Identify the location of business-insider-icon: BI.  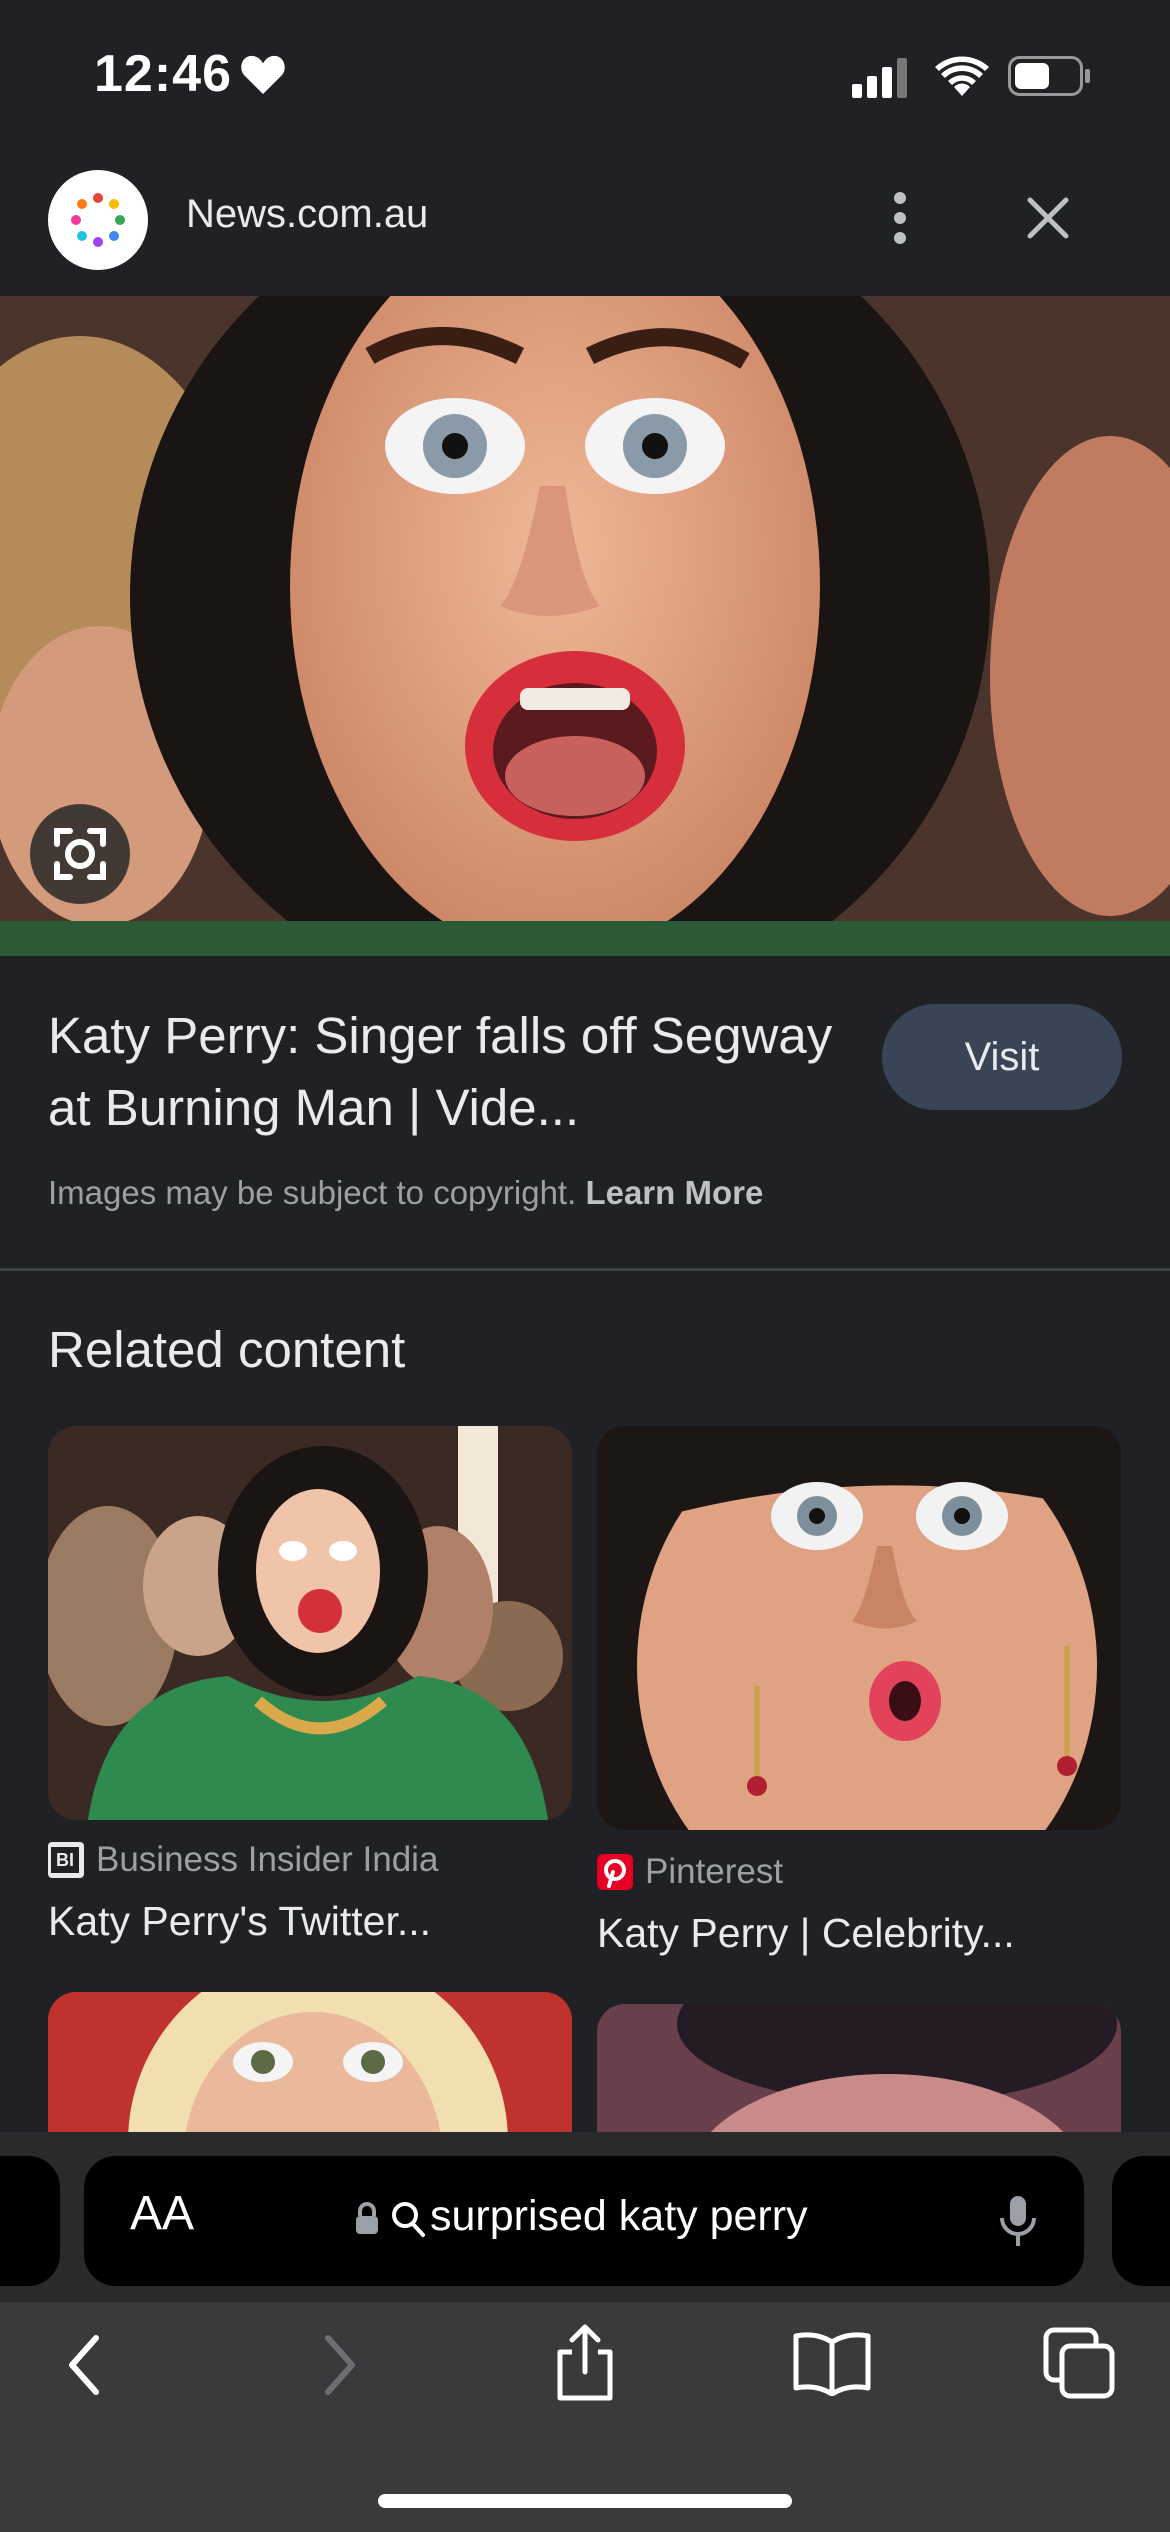
(66, 1860).